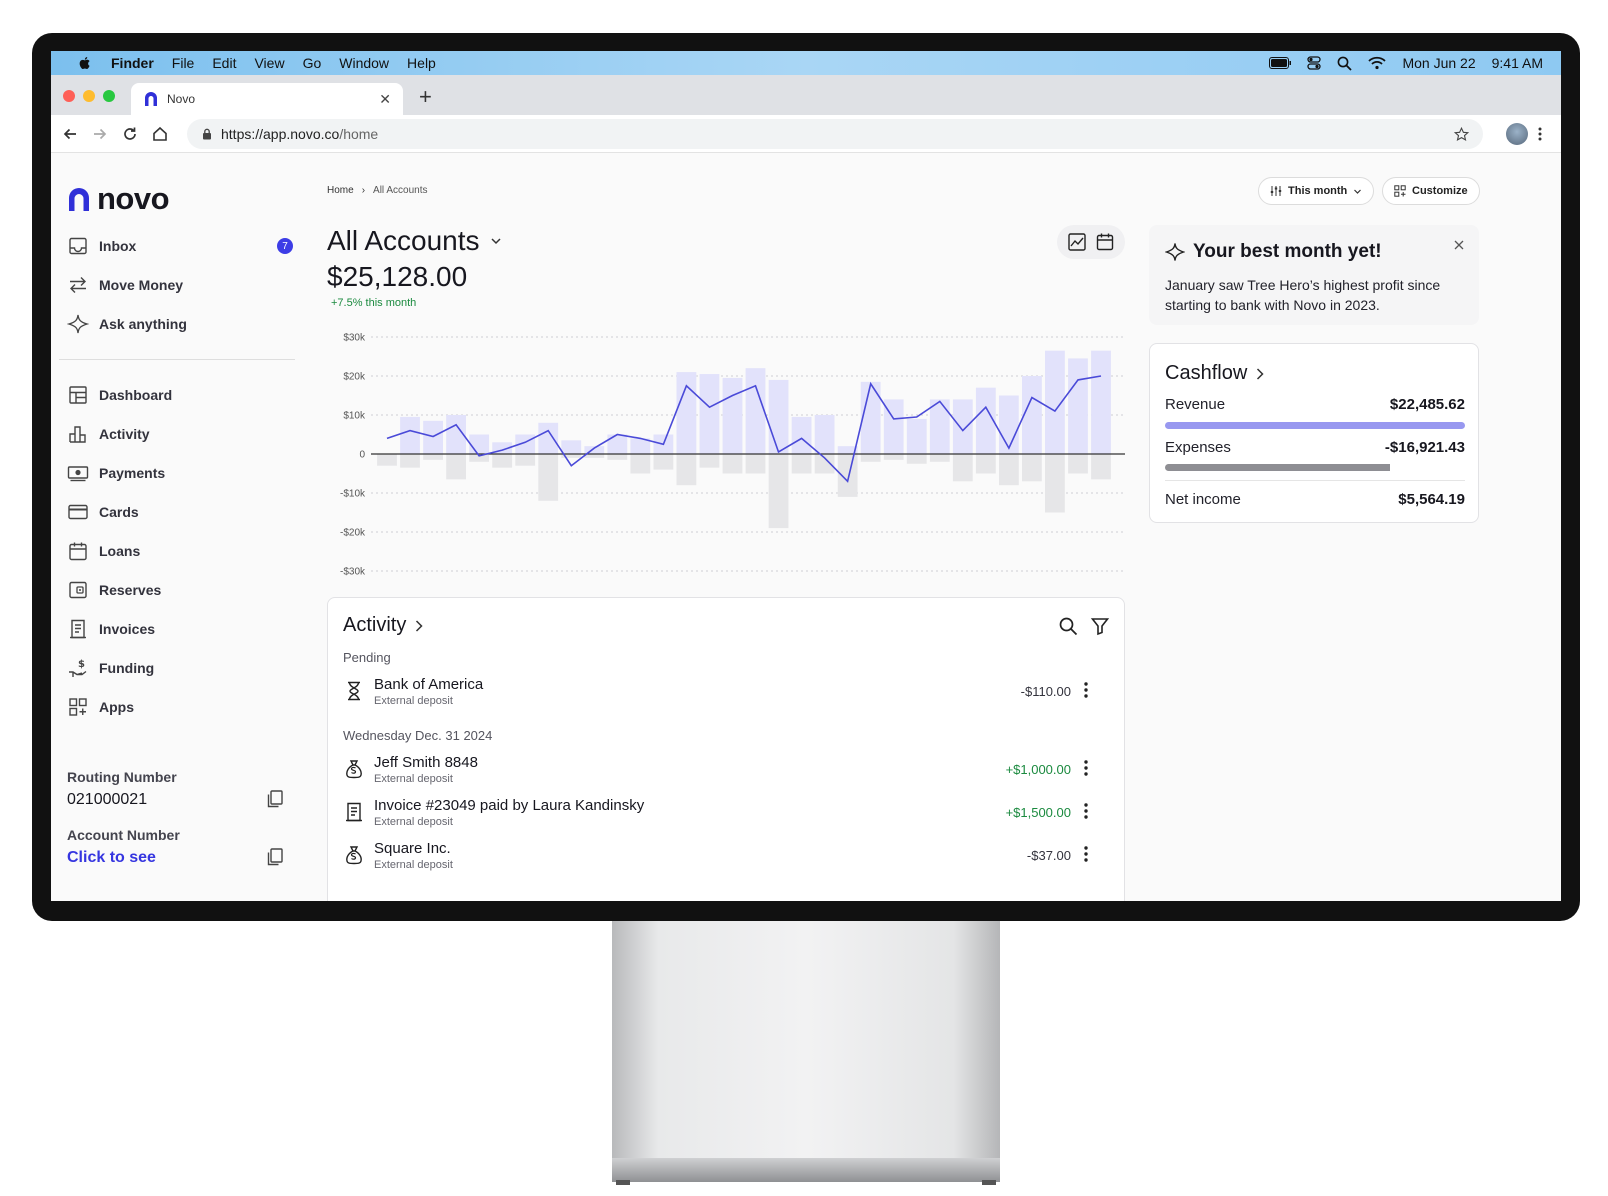 The image size is (1608, 1196). What do you see at coordinates (353, 572) in the screenshot?
I see `y-tick-label: -$30k` at bounding box center [353, 572].